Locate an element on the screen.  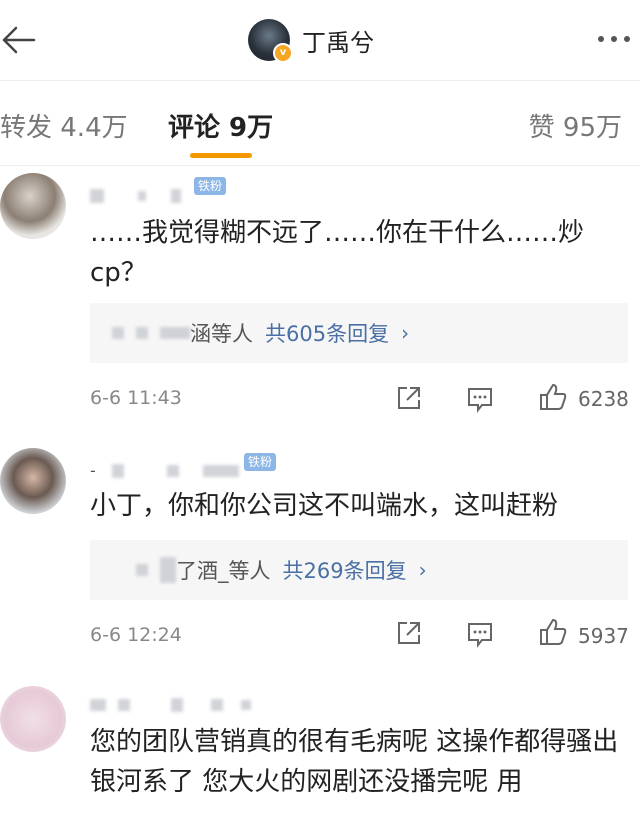
tab-likes: 赞 95万 is located at coordinates (575, 125).